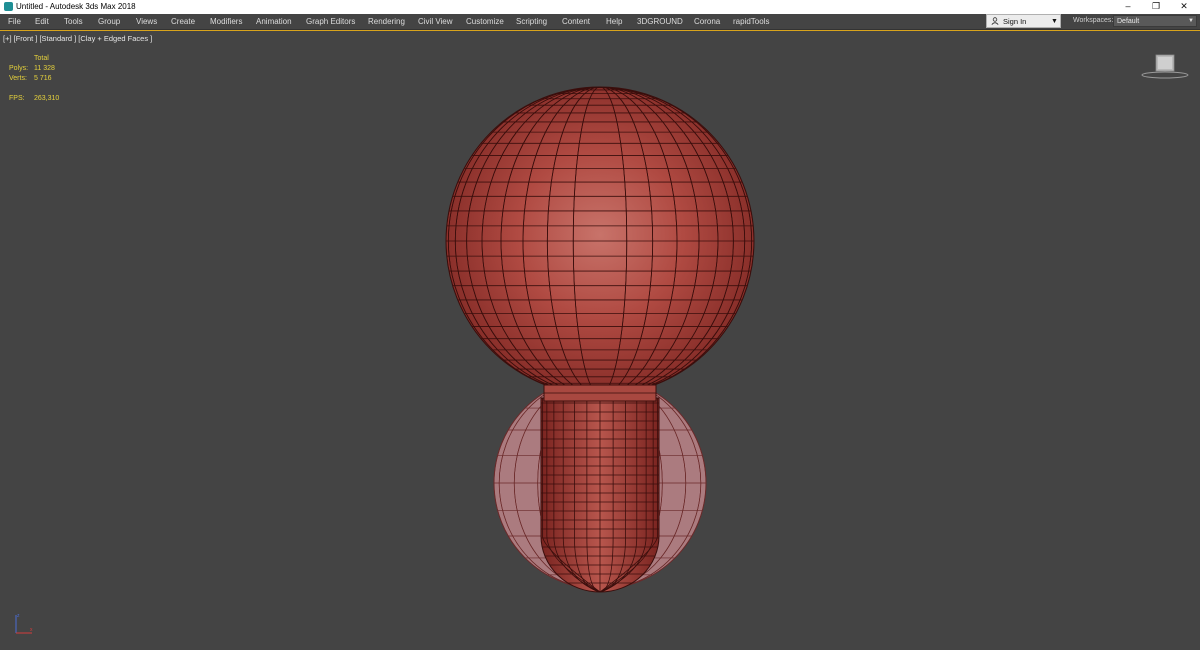 This screenshot has height=650, width=1200. What do you see at coordinates (183, 21) in the screenshot?
I see `menu-create: Create` at bounding box center [183, 21].